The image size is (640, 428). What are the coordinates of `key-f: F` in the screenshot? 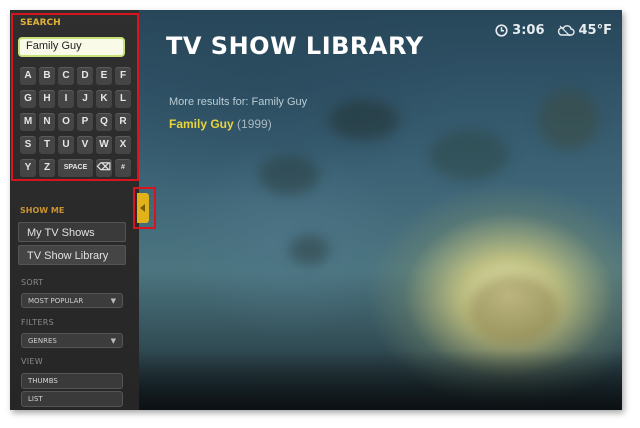 It's located at (123, 76).